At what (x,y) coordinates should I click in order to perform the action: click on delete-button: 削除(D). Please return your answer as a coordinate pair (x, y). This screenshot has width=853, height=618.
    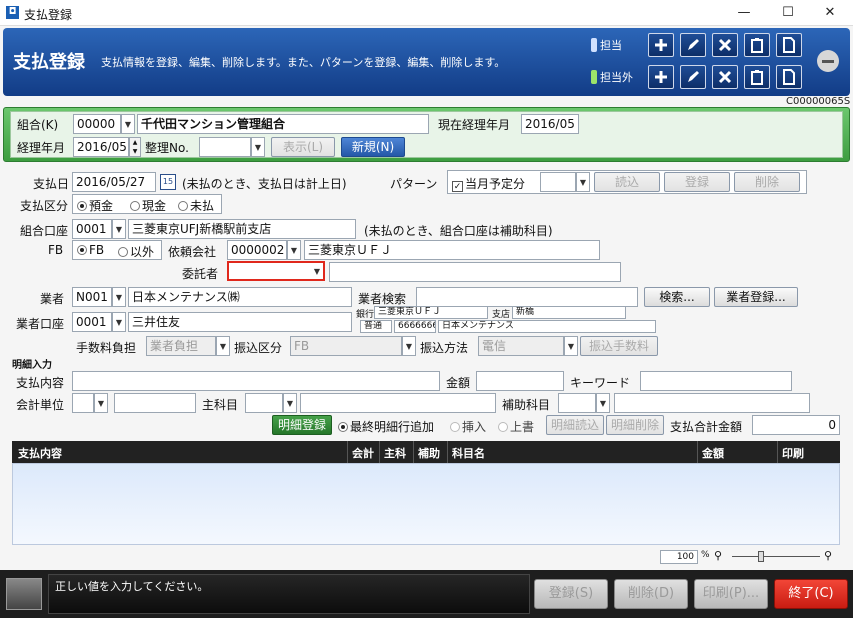
    Looking at the image, I should click on (651, 594).